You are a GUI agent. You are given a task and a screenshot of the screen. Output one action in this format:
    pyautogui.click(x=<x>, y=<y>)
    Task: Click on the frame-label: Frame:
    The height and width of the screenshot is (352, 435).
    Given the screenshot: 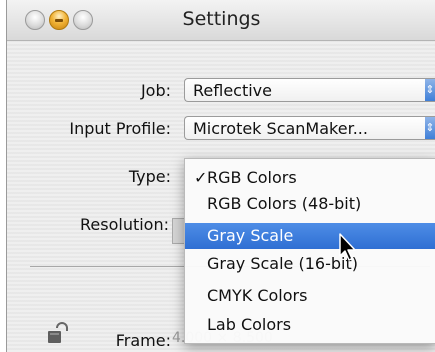 What is the action you would take?
    pyautogui.click(x=143, y=340)
    